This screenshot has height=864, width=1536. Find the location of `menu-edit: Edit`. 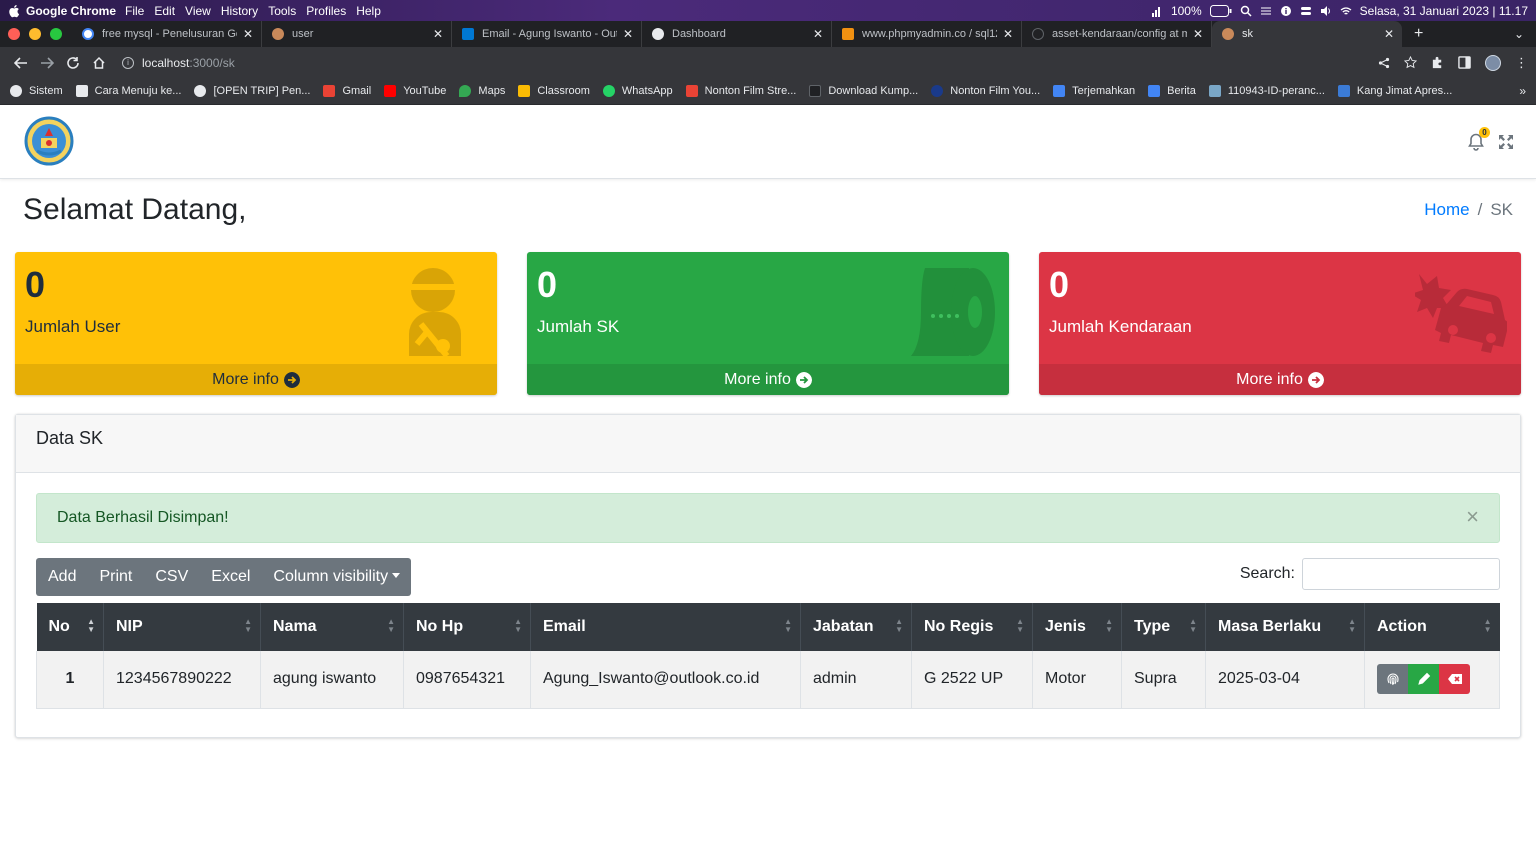

menu-edit: Edit is located at coordinates (164, 11).